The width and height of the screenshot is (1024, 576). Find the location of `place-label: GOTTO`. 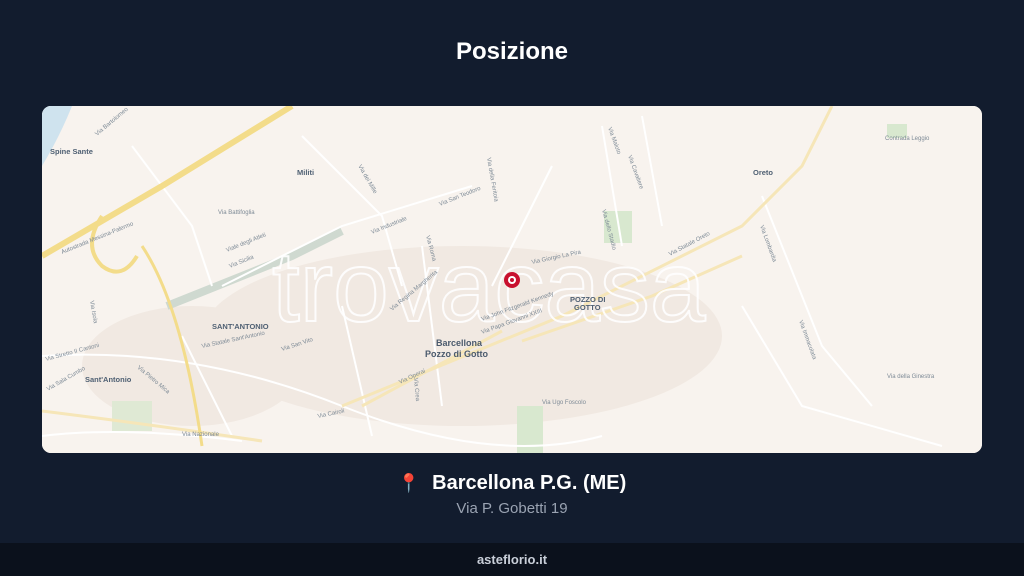

place-label: GOTTO is located at coordinates (587, 307).